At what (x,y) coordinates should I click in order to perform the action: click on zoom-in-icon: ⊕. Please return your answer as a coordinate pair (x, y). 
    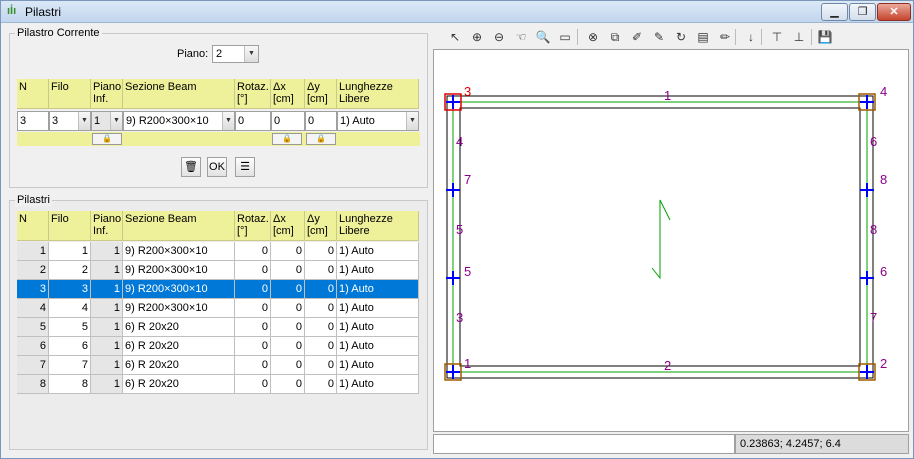
    Looking at the image, I should click on (477, 37).